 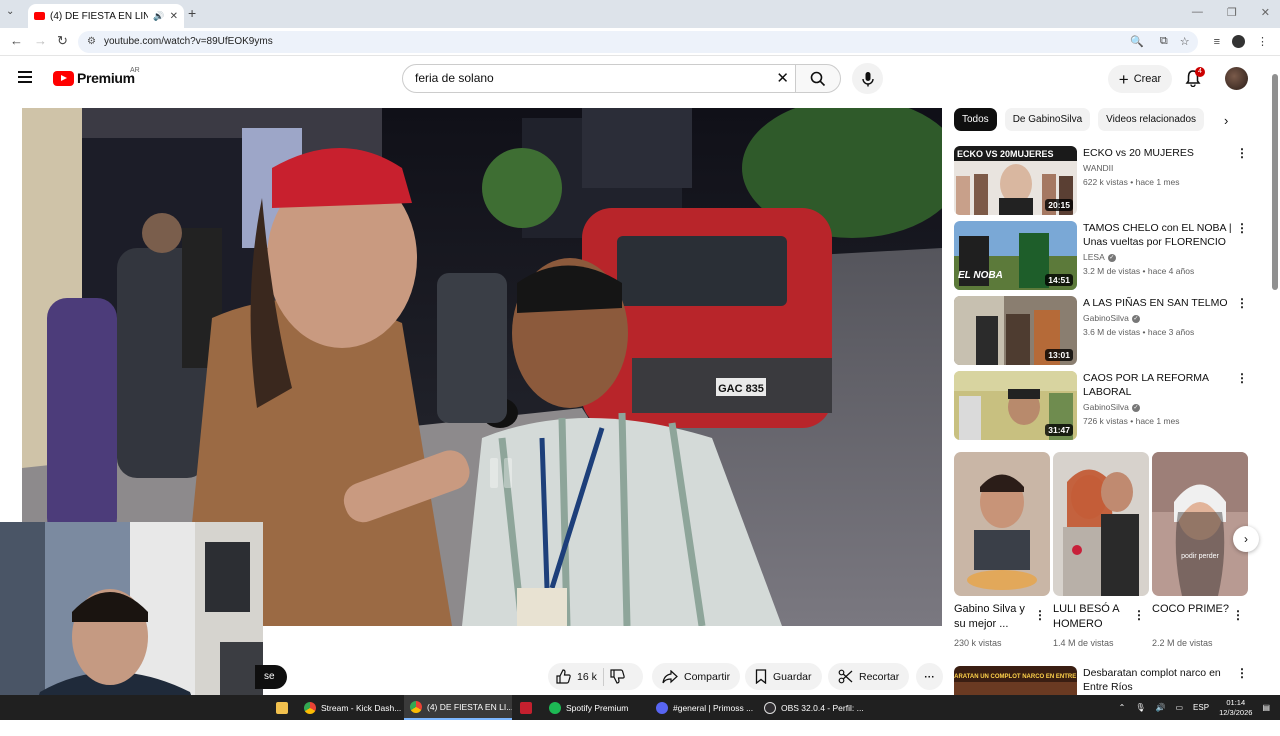 I want to click on thumbnail-text: ECKO VS 20MUJERES, so click(x=1005, y=154).